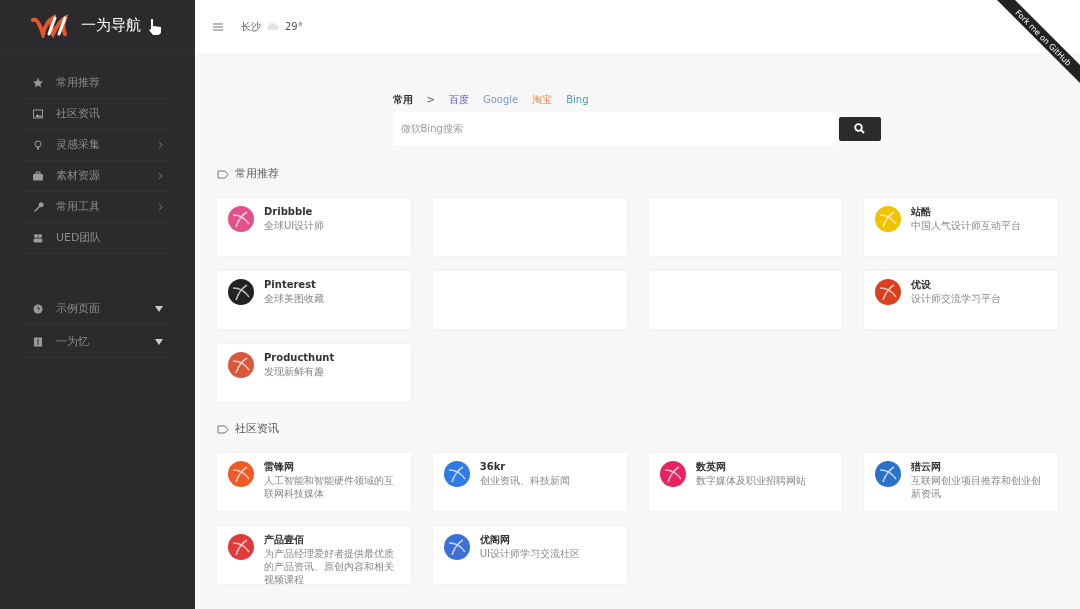 The height and width of the screenshot is (609, 1080). I want to click on site-description: 设计师交流学习平台, so click(956, 298).